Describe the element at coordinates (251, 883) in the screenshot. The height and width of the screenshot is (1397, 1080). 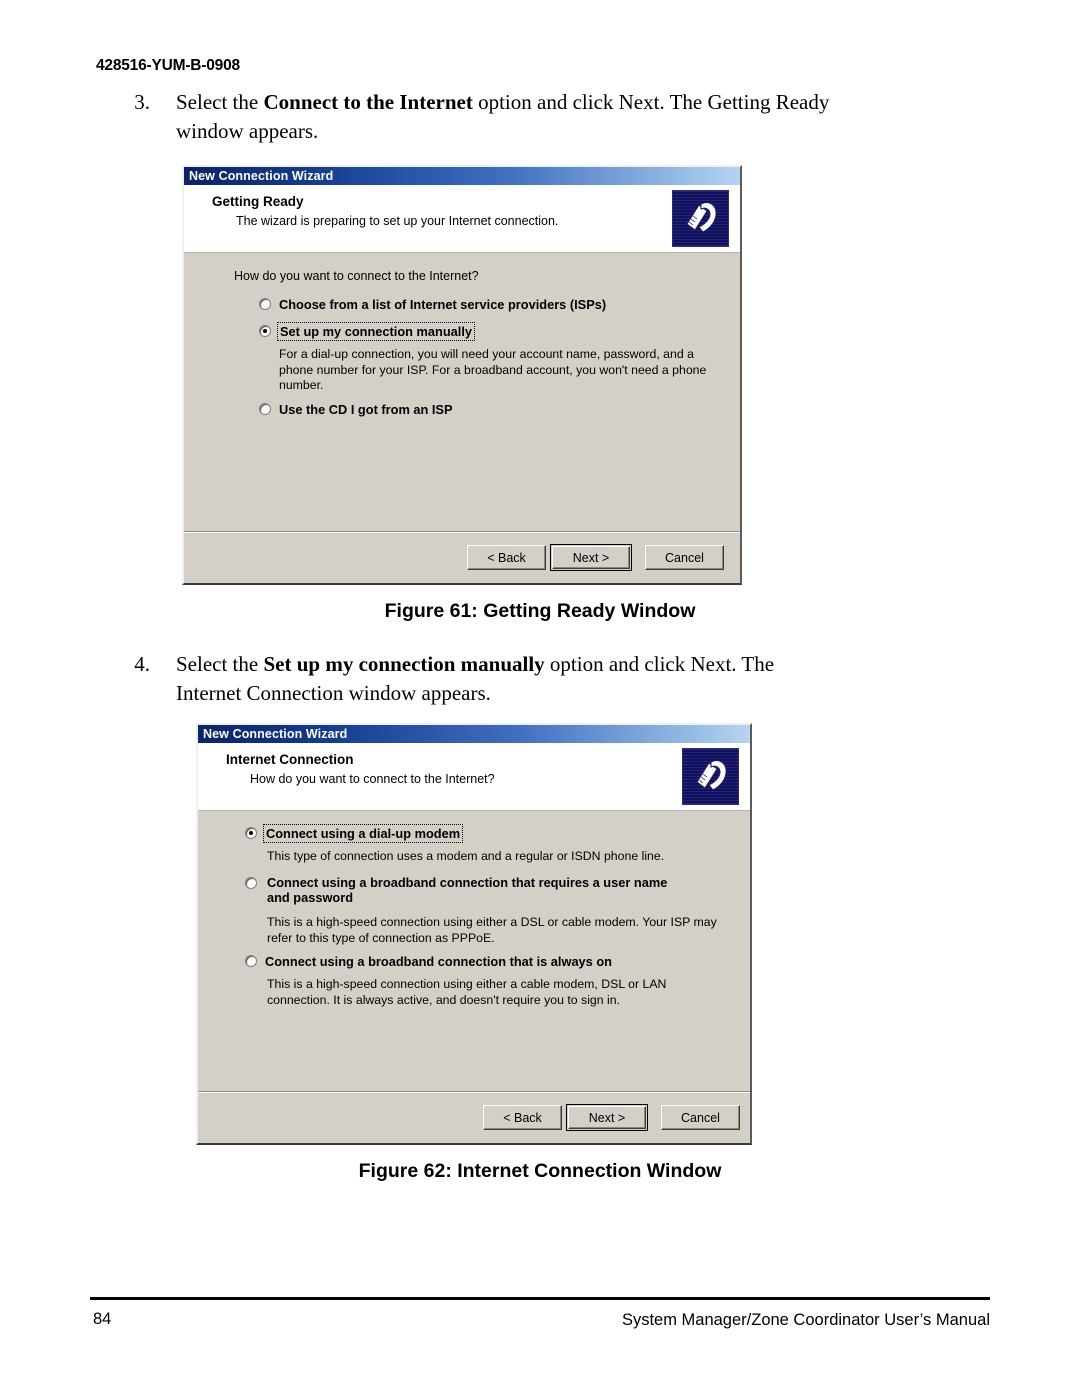
I see `dialog2-radio-broadband-auth` at that location.